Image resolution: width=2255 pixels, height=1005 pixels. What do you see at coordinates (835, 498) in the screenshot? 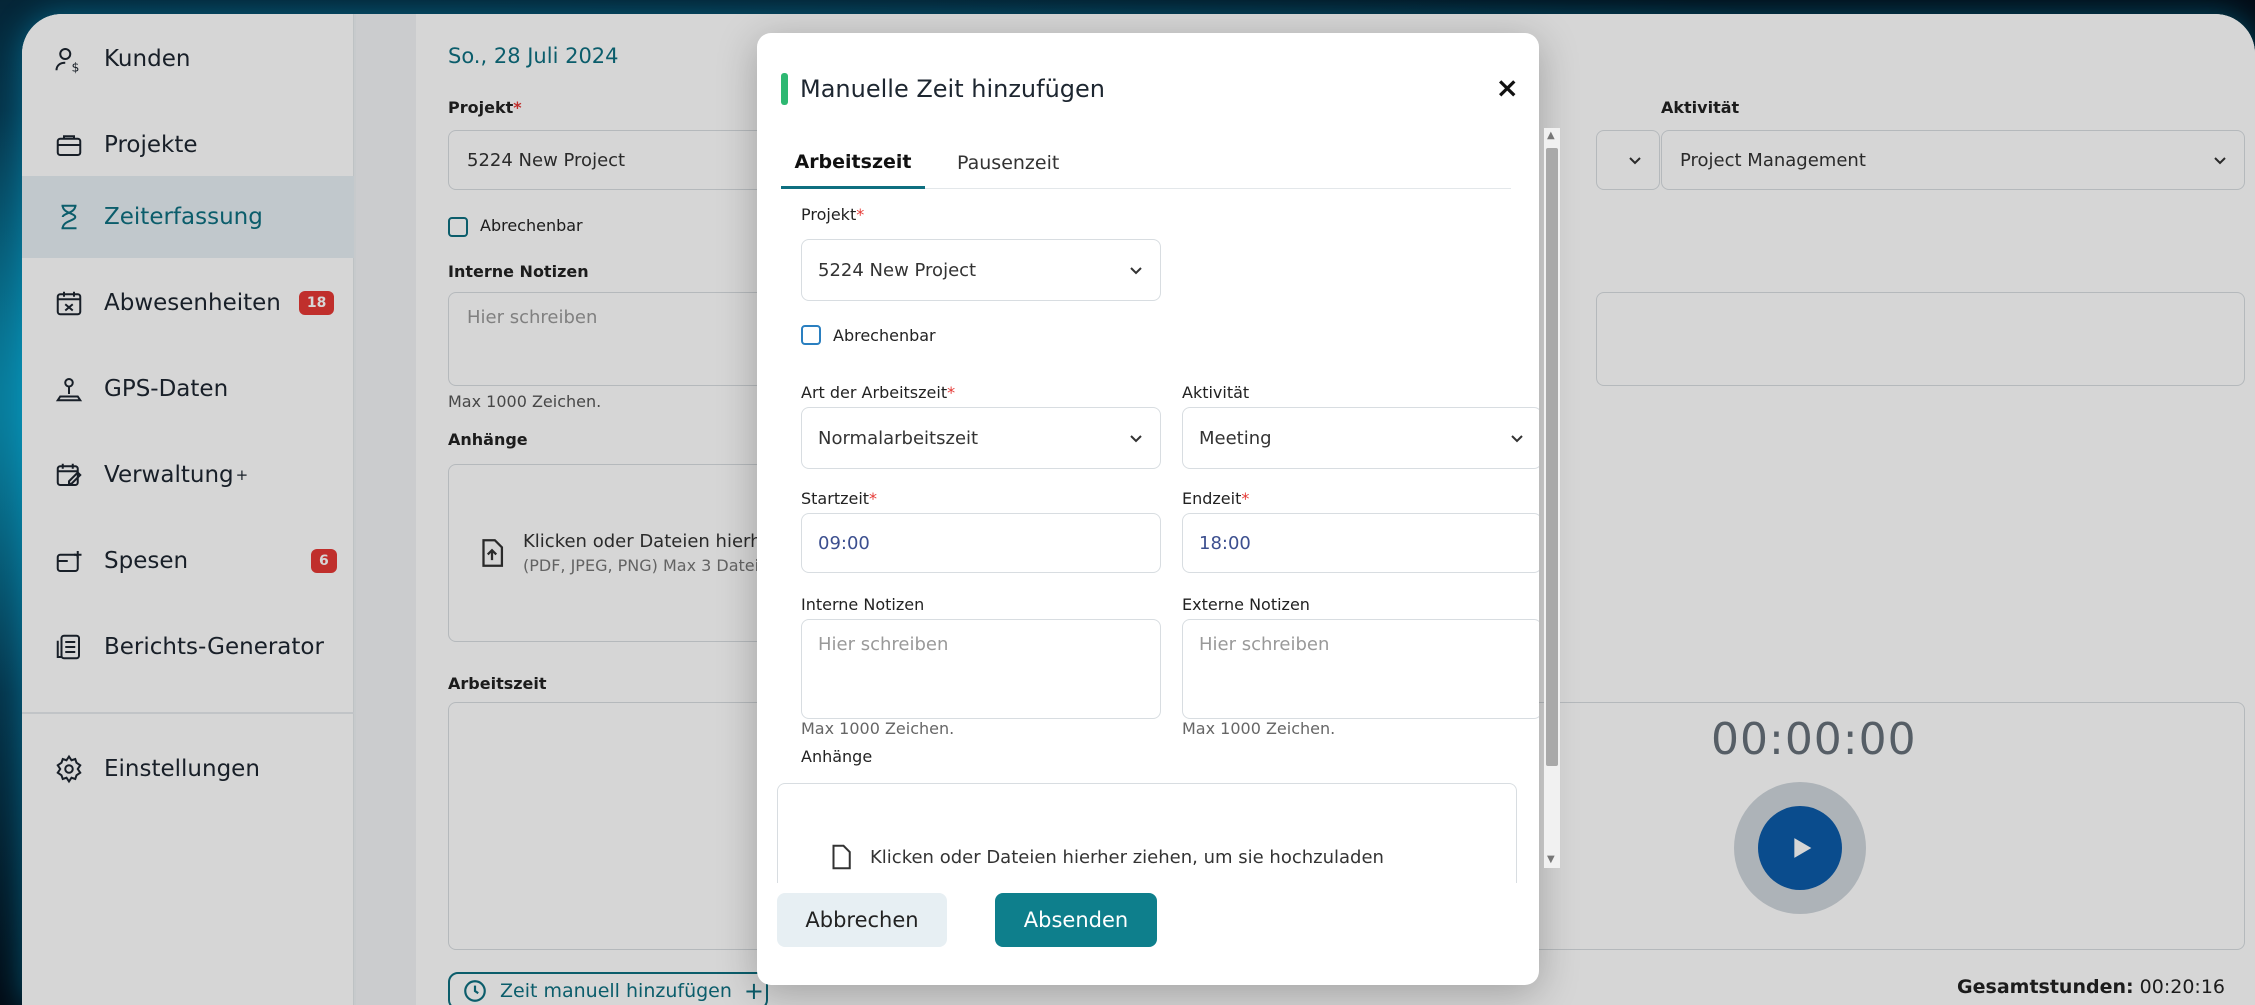
I see `start-time-label-text: Startzeit` at bounding box center [835, 498].